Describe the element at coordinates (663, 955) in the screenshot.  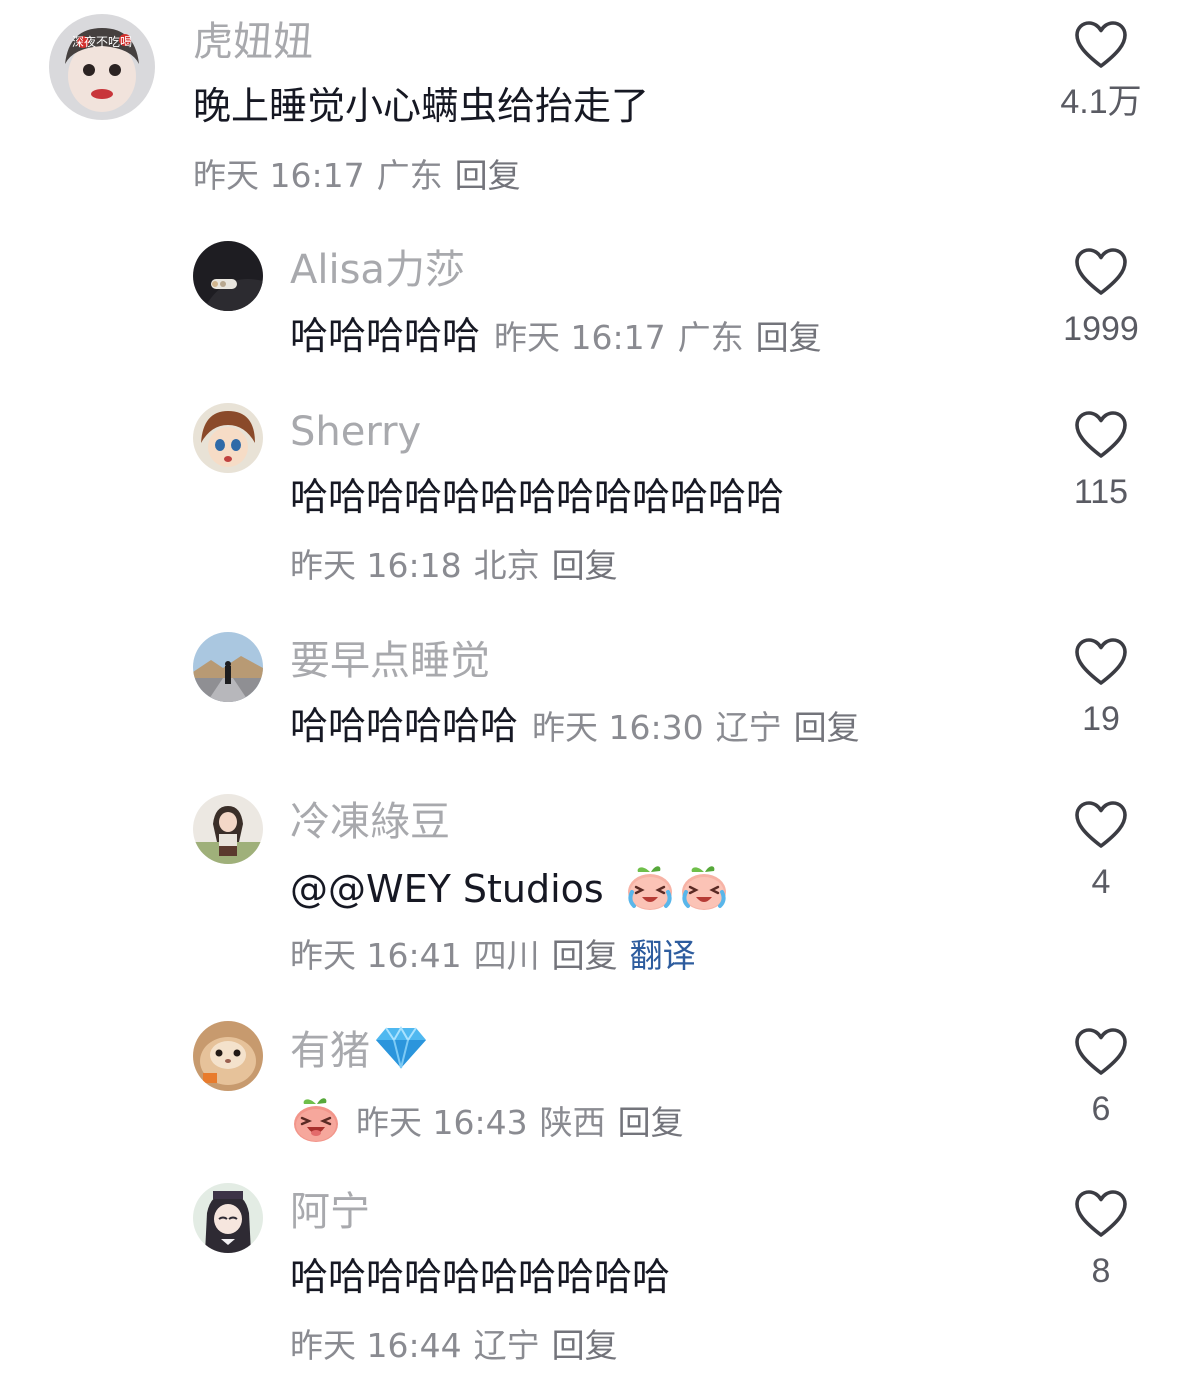
I see `translate-button: 翻译` at that location.